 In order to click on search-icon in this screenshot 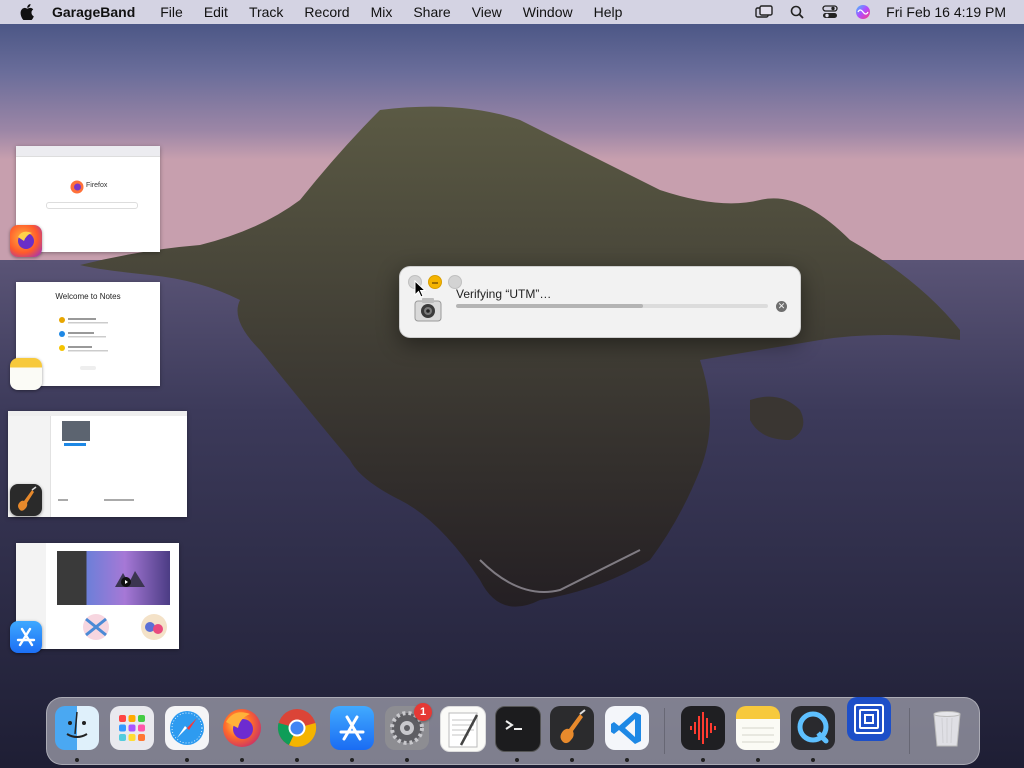, I will do `click(797, 12)`.